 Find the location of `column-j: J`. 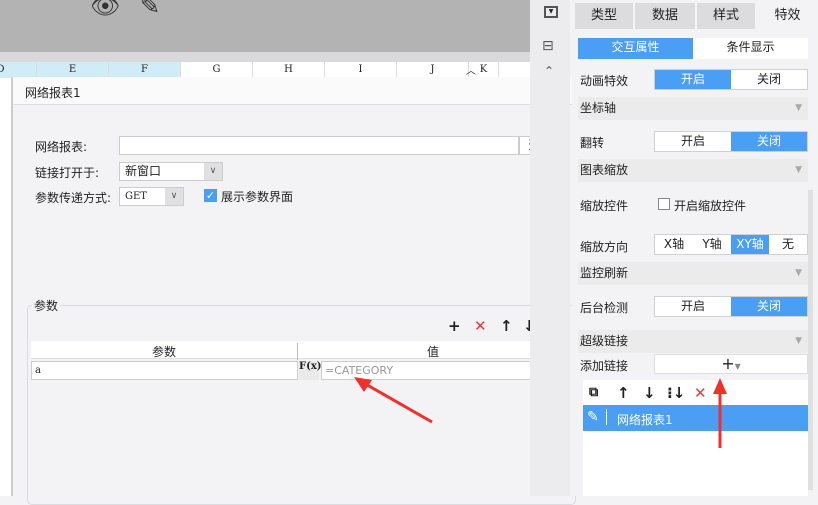

column-j: J is located at coordinates (433, 70).